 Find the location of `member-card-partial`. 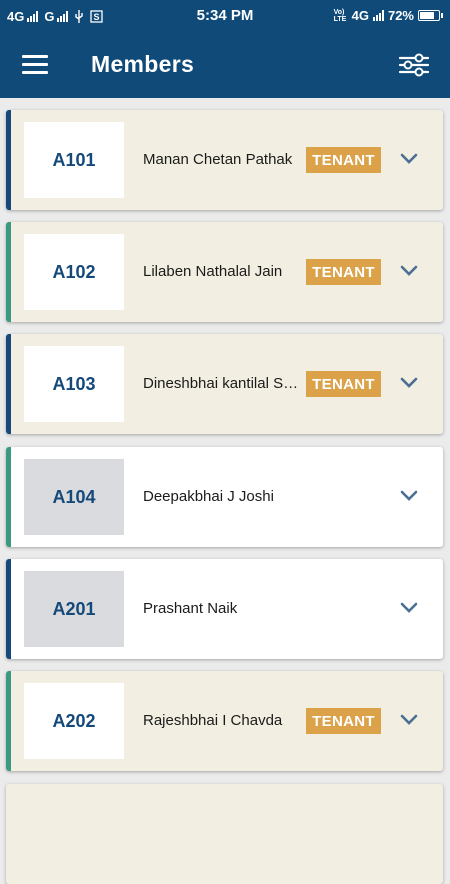

member-card-partial is located at coordinates (224, 834).